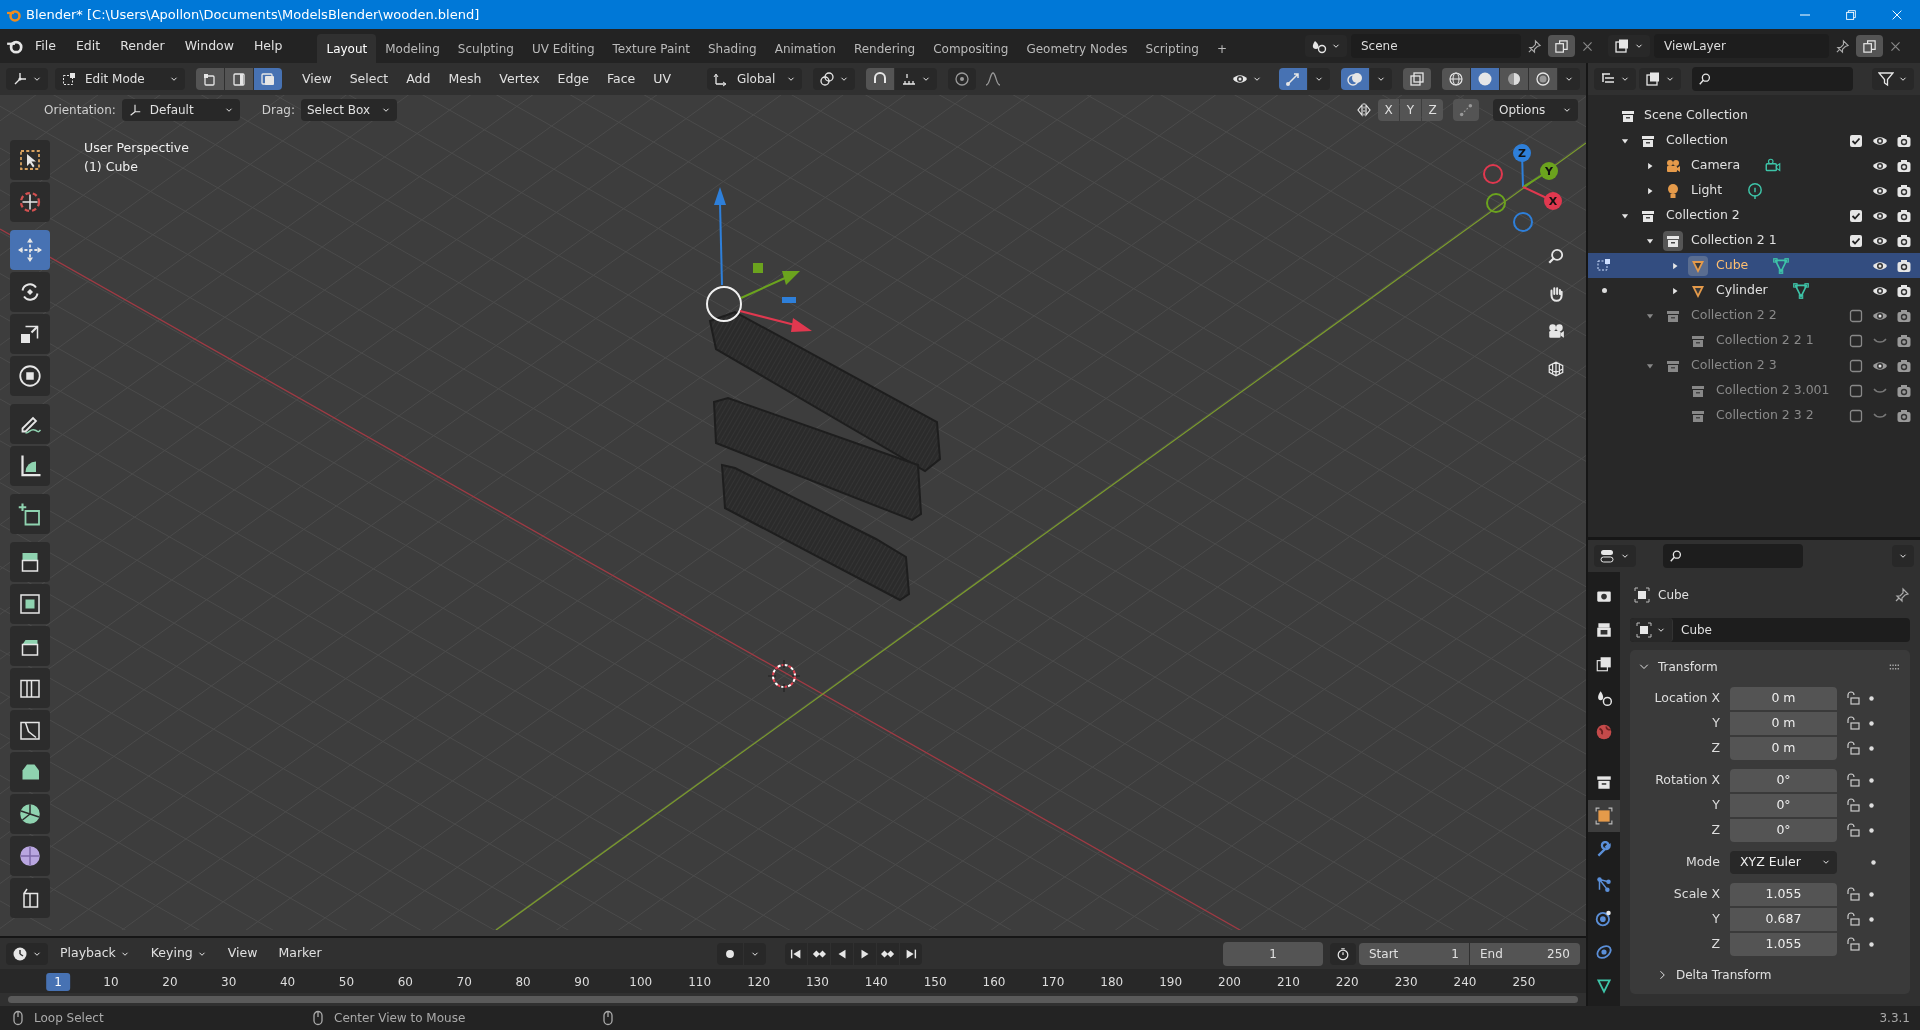  Describe the element at coordinates (412, 48) in the screenshot. I see `workspace-tab: Modeling` at that location.